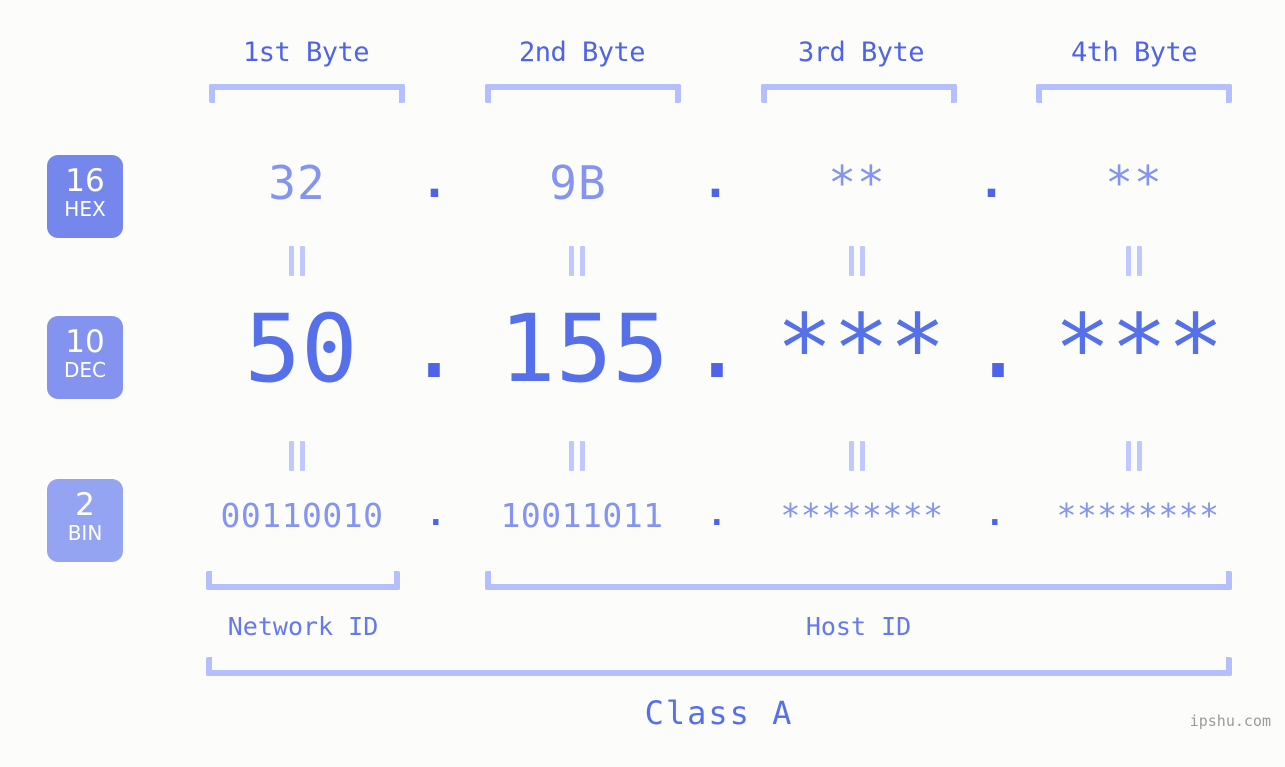  Describe the element at coordinates (1230, 721) in the screenshot. I see `watermark: ipshu.com` at that location.